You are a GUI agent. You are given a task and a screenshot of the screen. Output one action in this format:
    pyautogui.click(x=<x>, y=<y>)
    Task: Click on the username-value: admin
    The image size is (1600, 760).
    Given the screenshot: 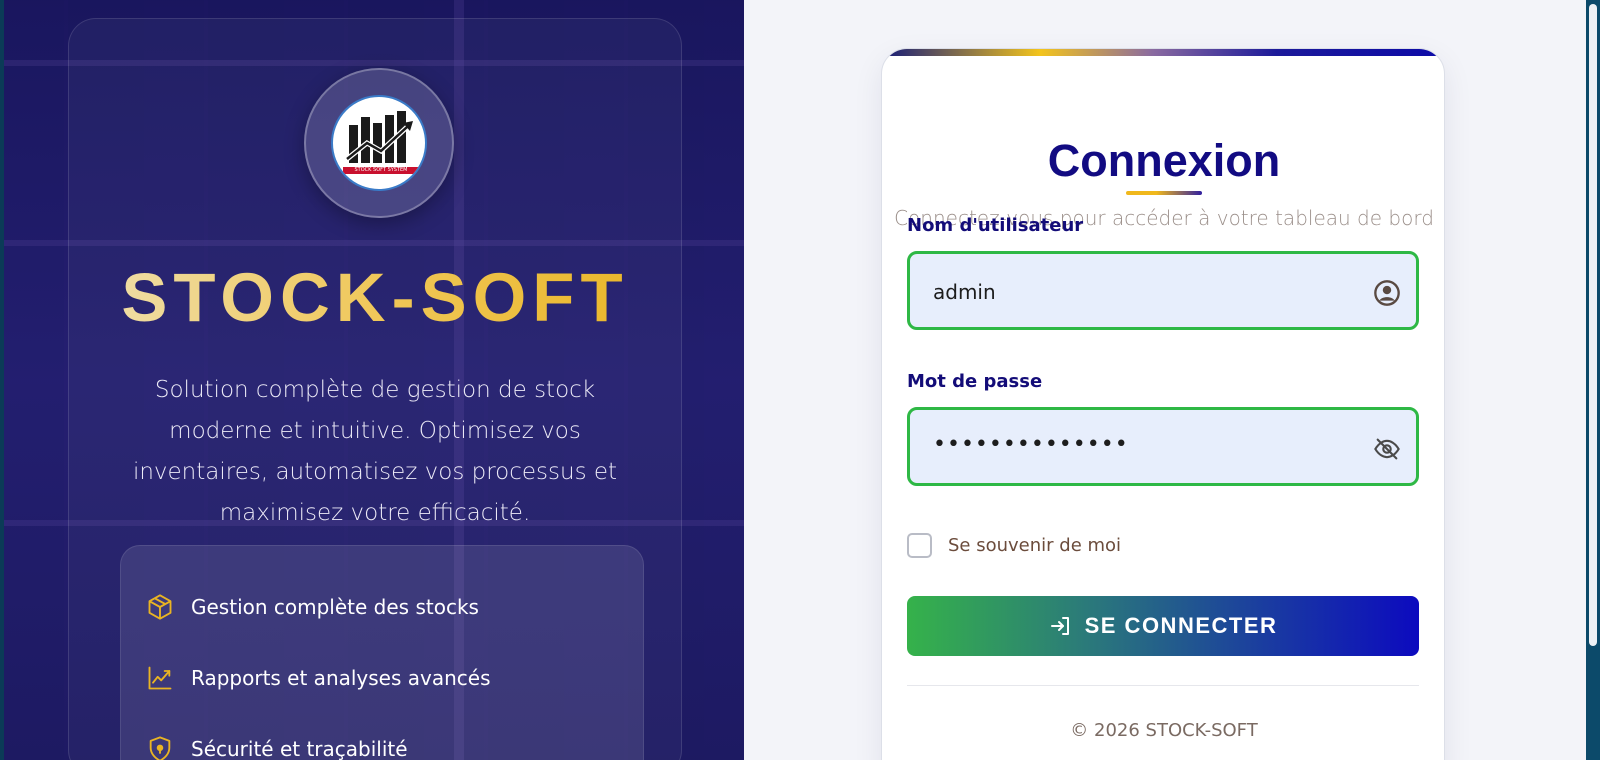 What is the action you would take?
    pyautogui.click(x=964, y=292)
    